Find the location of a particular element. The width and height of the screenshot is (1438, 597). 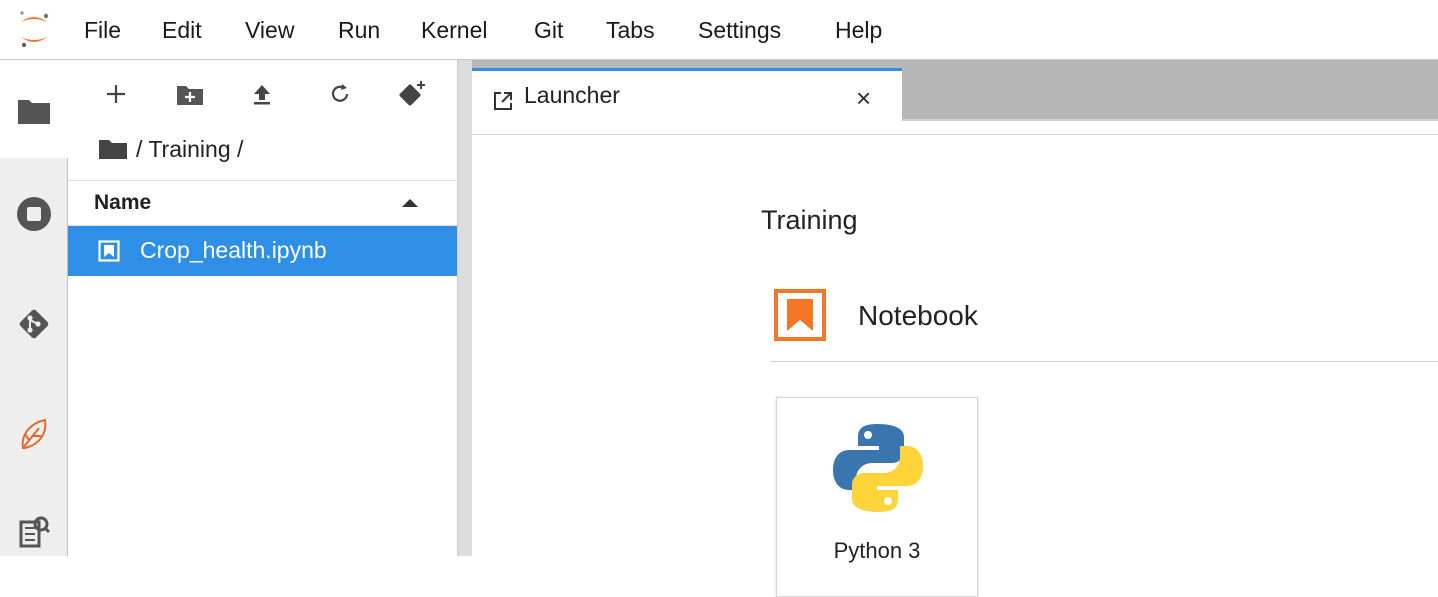

python-logo-icon is located at coordinates (878, 468).